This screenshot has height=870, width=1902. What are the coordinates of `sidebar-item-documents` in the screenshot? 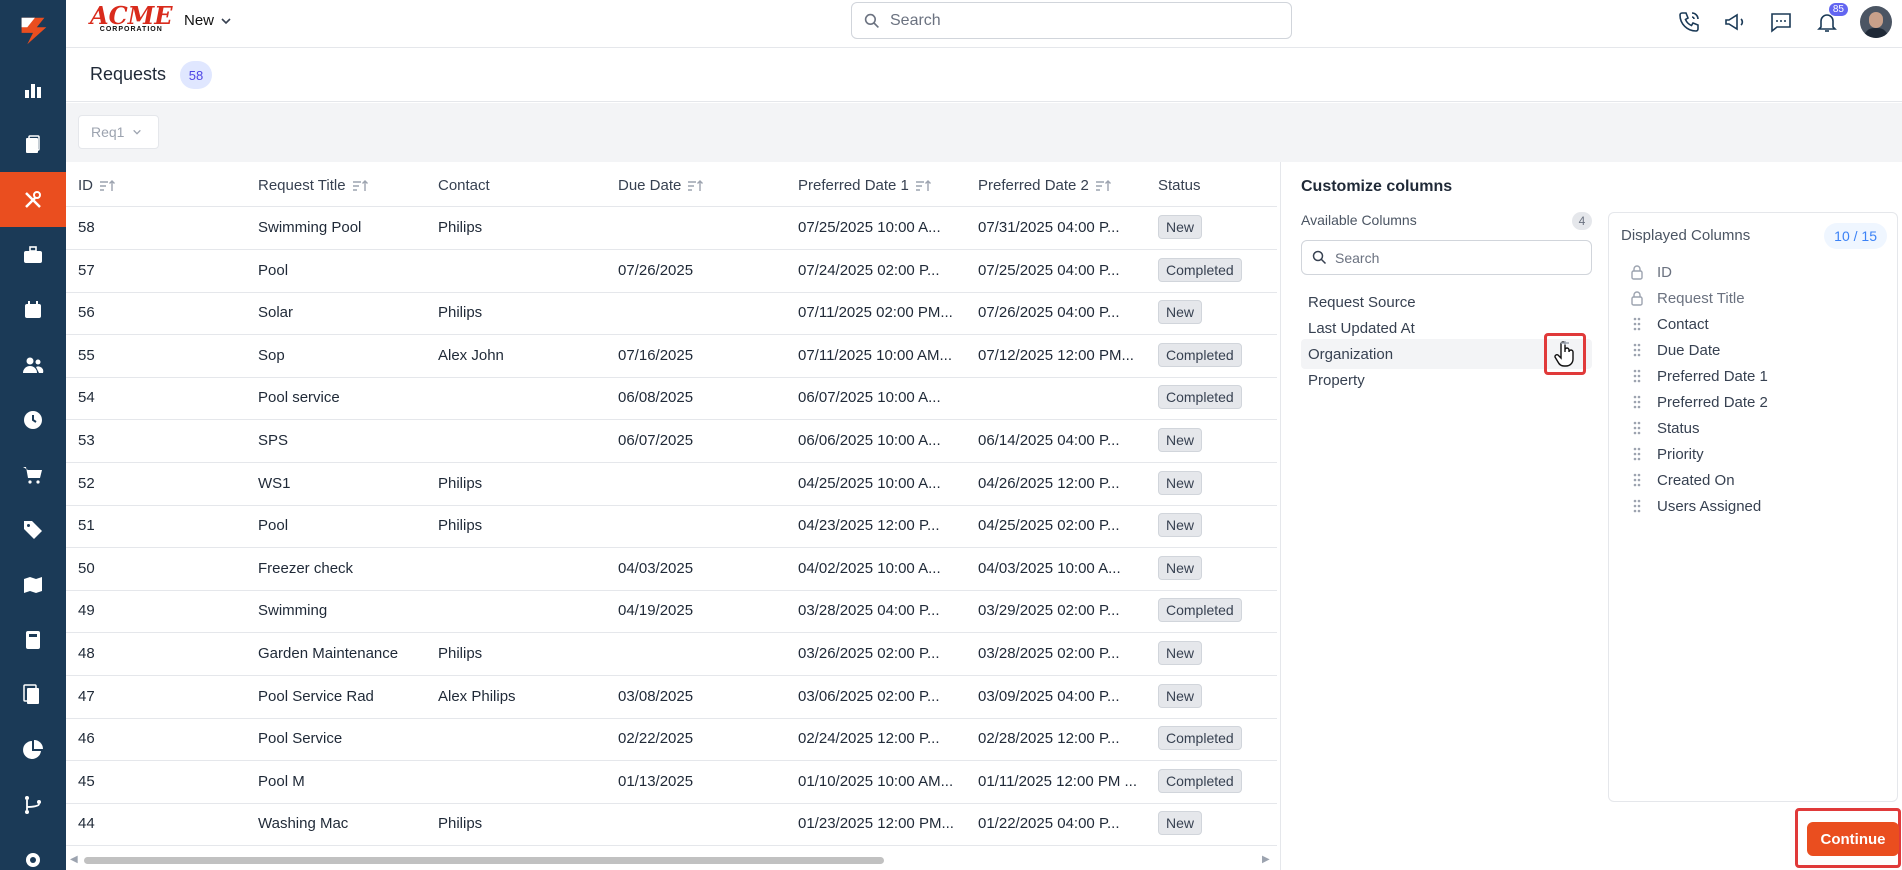 It's located at (33, 694).